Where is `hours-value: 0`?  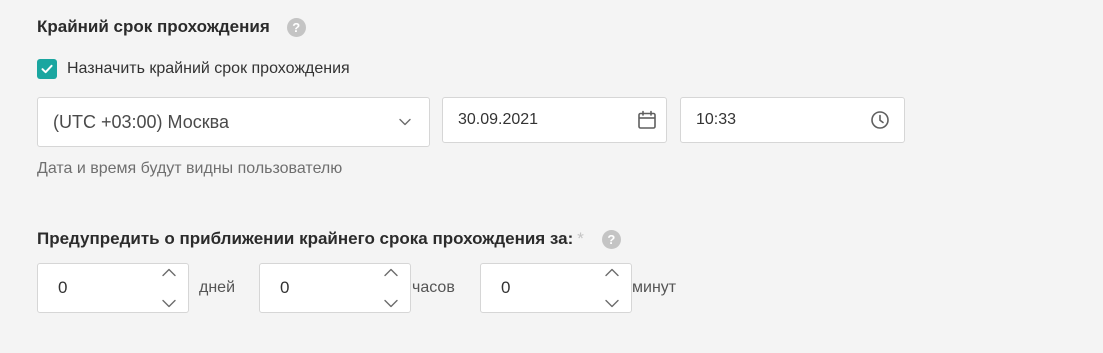 hours-value: 0 is located at coordinates (285, 287).